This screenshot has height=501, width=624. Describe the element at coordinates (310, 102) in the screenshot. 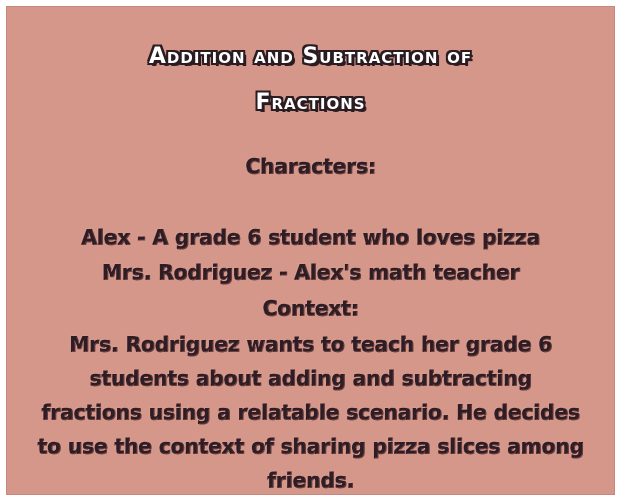

I see `document-title-line-2: Fractions` at that location.